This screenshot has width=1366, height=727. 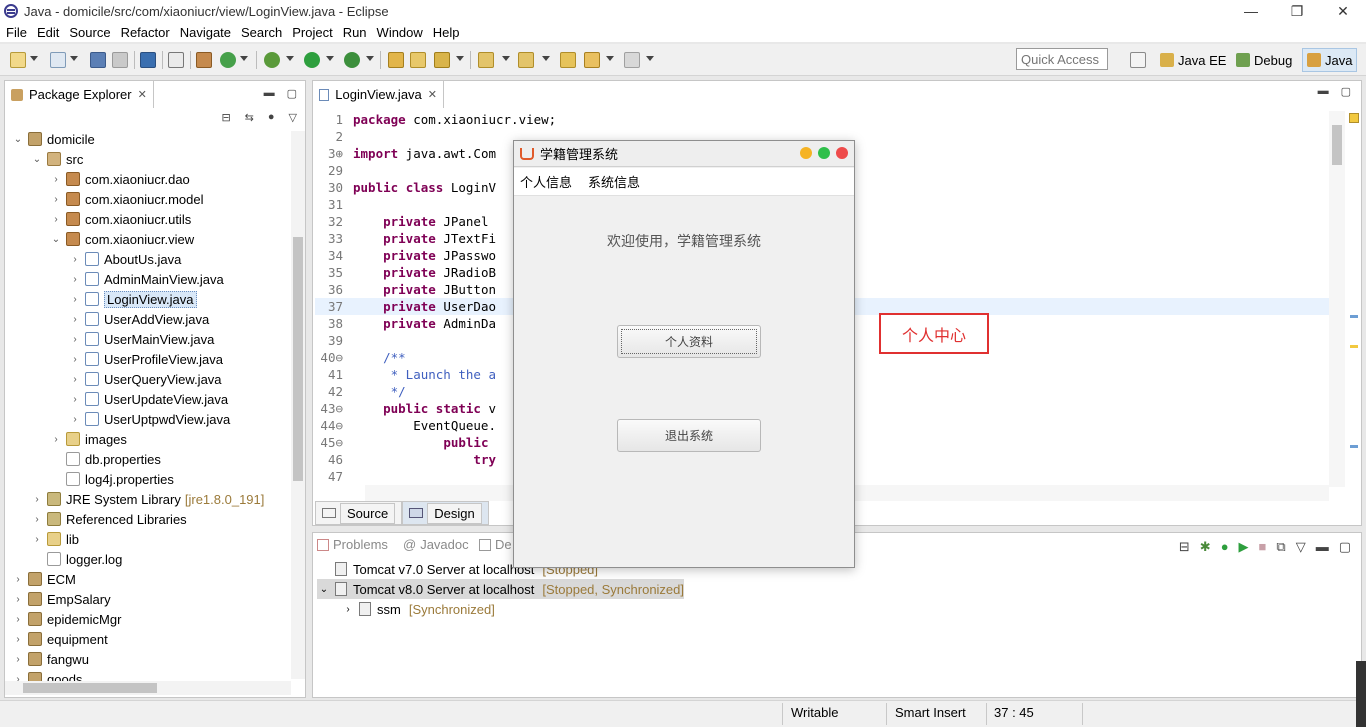 What do you see at coordinates (111, 479) in the screenshot?
I see `tree-item: log4j.properties` at bounding box center [111, 479].